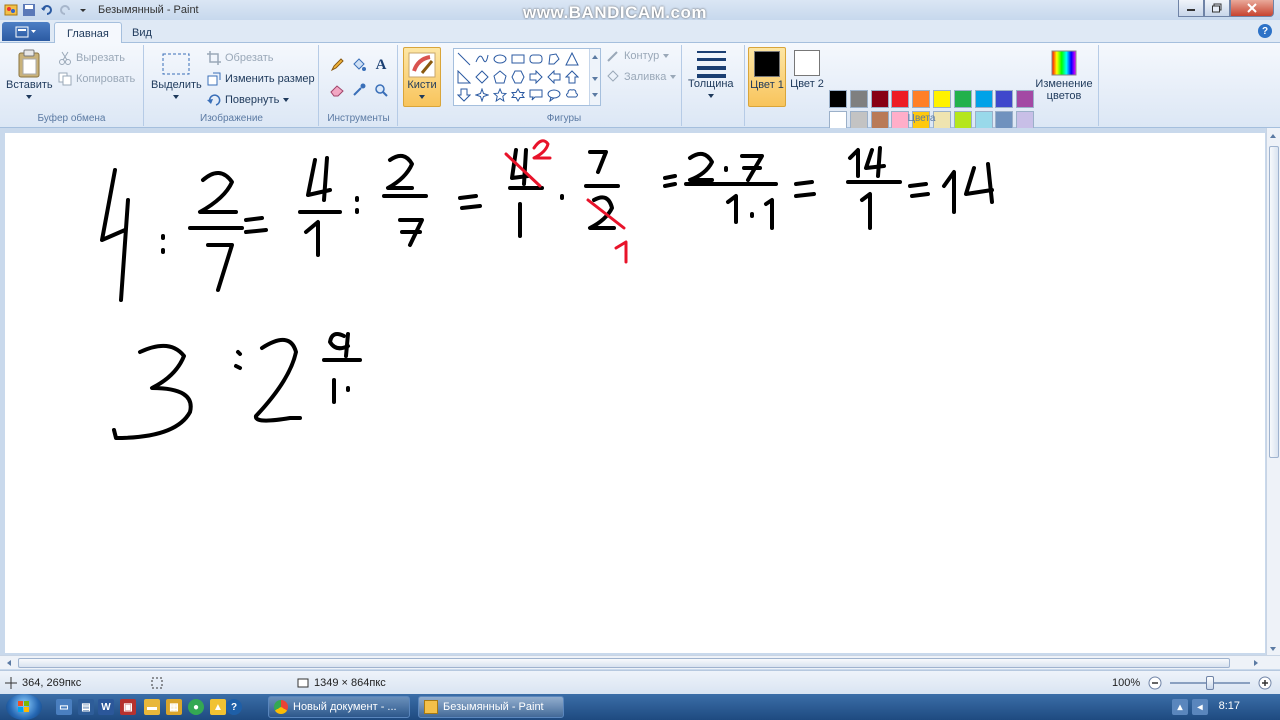 Image resolution: width=1280 pixels, height=720 pixels. What do you see at coordinates (517, 58) in the screenshot?
I see `rectangle-shape-icon` at bounding box center [517, 58].